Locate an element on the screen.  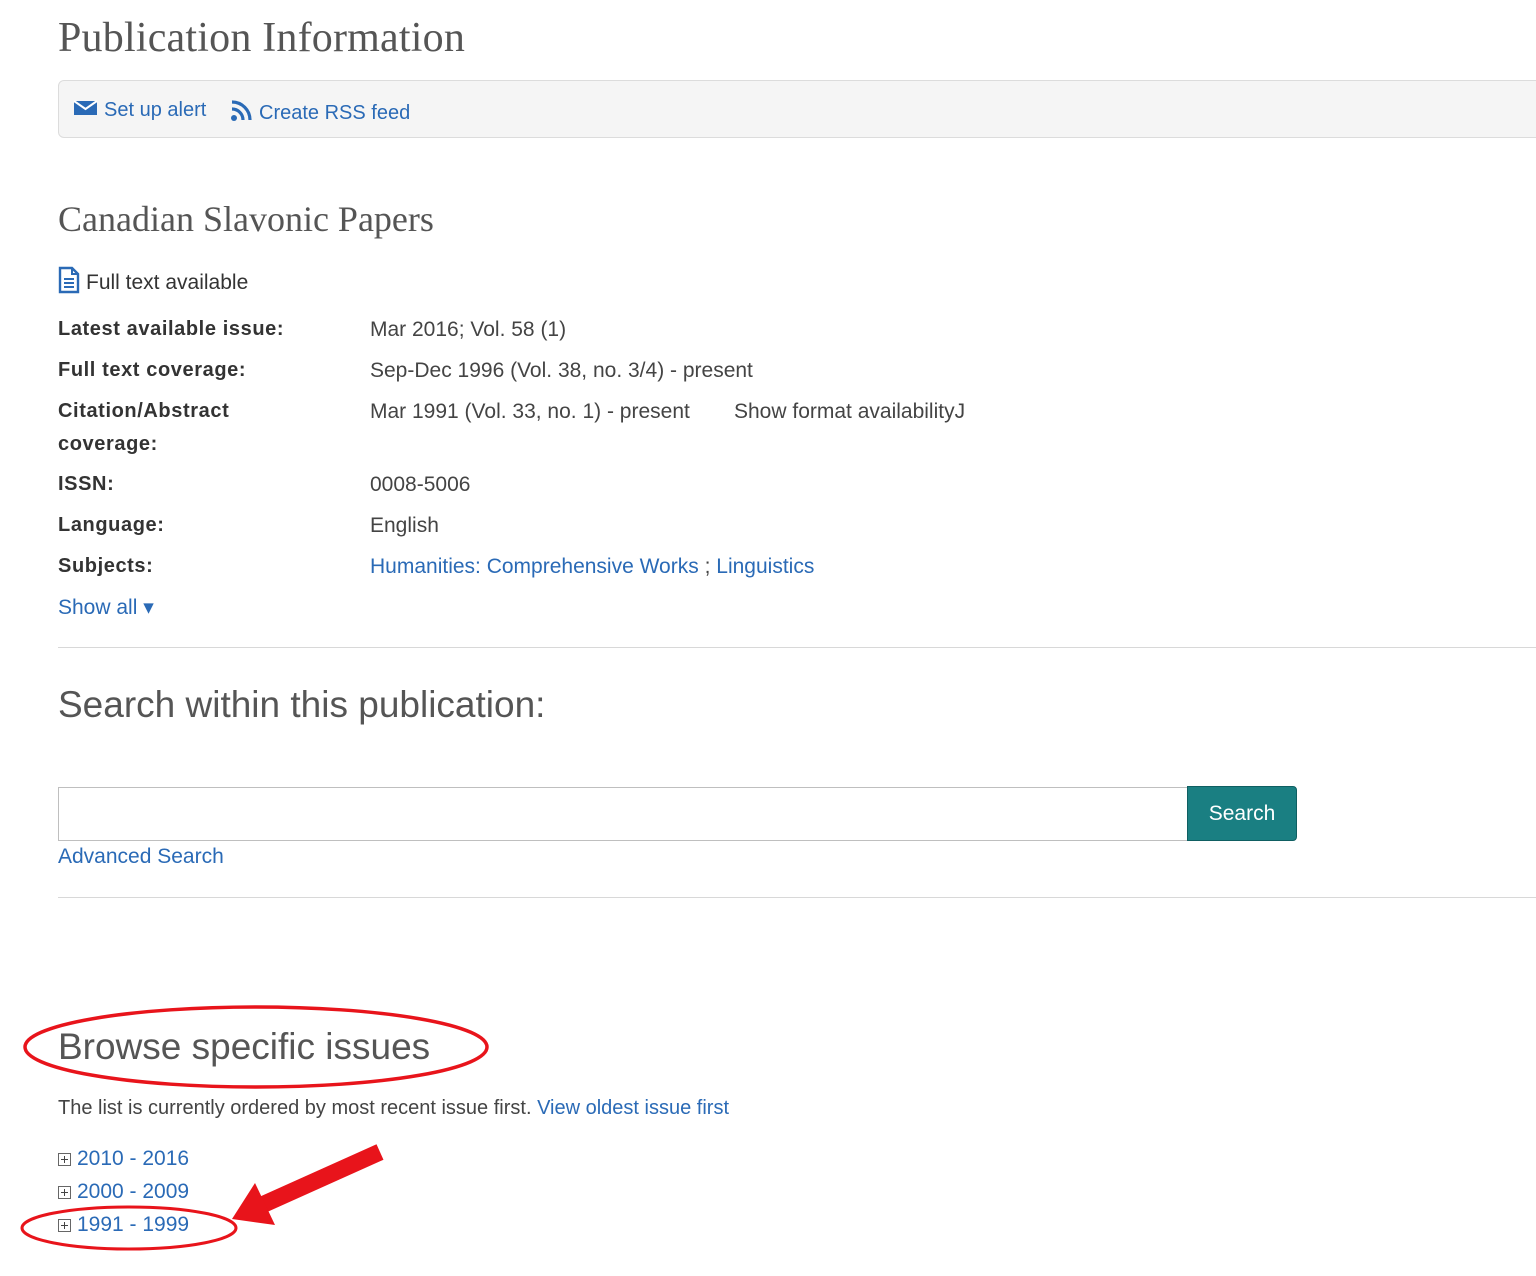
issue-range-item: 2000 - 2009 is located at coordinates (123, 1192).